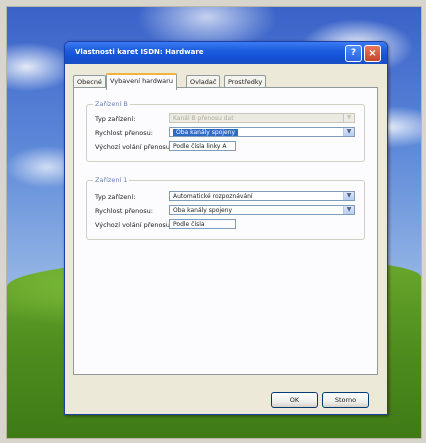 The width and height of the screenshot is (426, 443). What do you see at coordinates (203, 118) in the screenshot?
I see `device-type-value: Kanál B přenosu dat` at bounding box center [203, 118].